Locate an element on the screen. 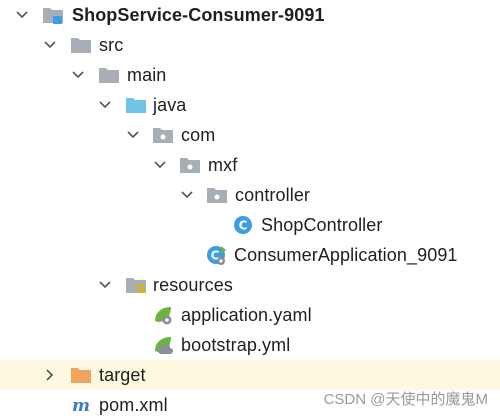 This screenshot has height=420, width=500. tree-row-com: com is located at coordinates (250, 135).